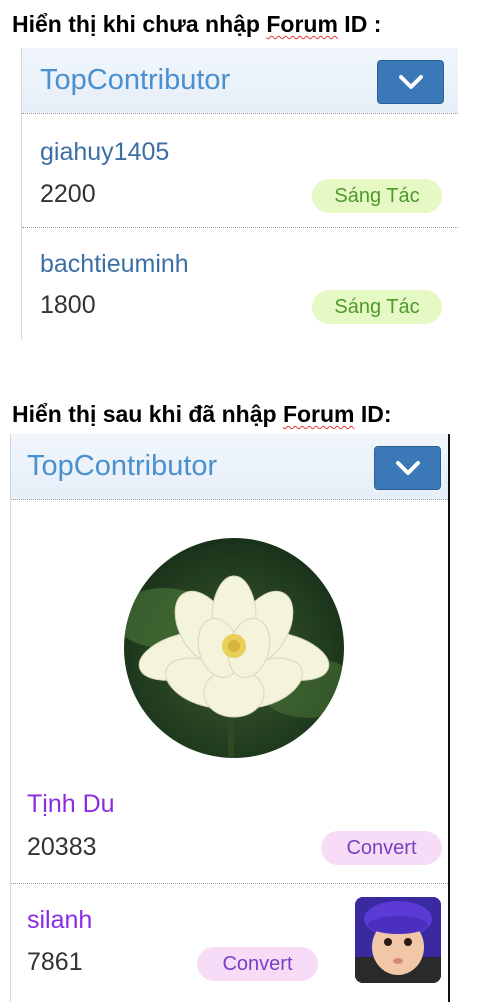 This screenshot has width=484, height=1002. What do you see at coordinates (240, 171) in the screenshot?
I see `list-item: giahuy1405 2200 Sáng Tác` at bounding box center [240, 171].